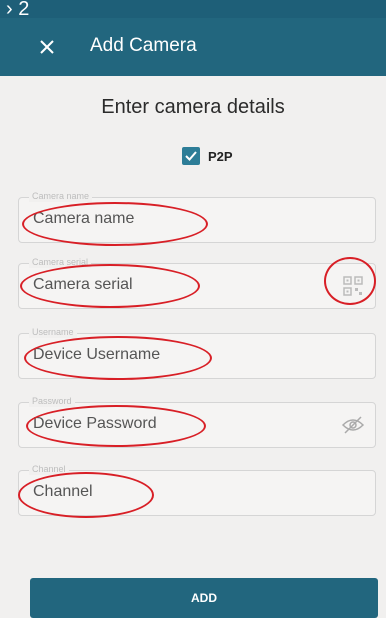 The height and width of the screenshot is (618, 386). Describe the element at coordinates (60, 262) in the screenshot. I see `camera-serial-label: Camera serial` at that location.